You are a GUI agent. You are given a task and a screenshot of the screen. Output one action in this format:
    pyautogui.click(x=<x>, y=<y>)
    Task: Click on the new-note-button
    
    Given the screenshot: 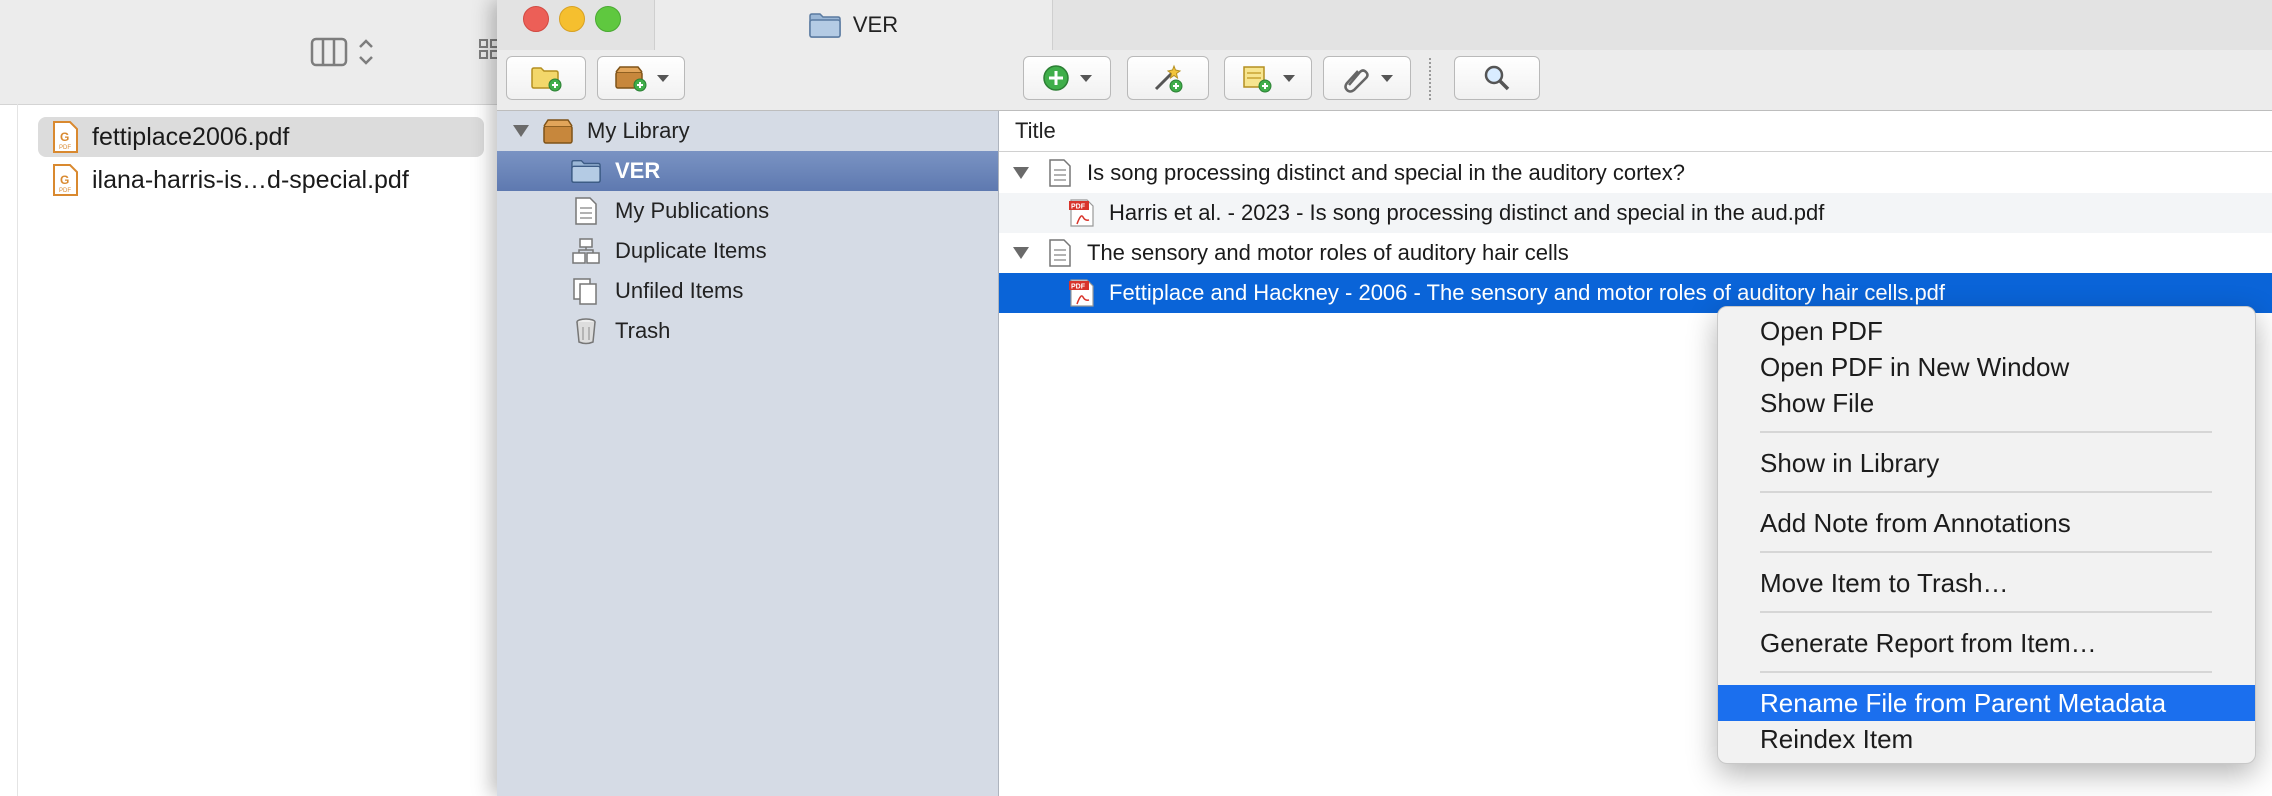 What is the action you would take?
    pyautogui.click(x=1268, y=78)
    